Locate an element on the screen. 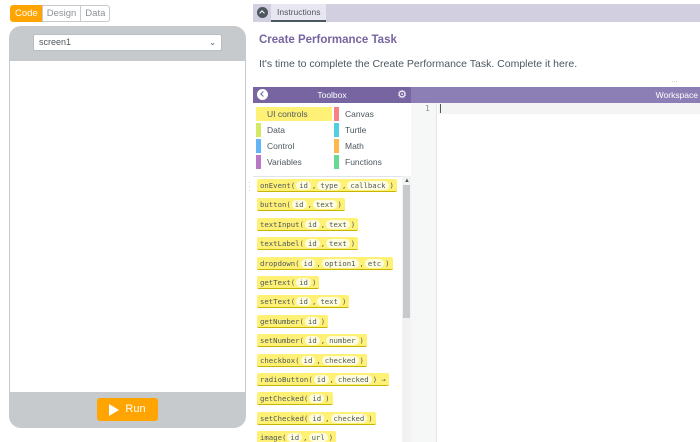 The width and height of the screenshot is (700, 442). block-parameter: etc is located at coordinates (374, 263).